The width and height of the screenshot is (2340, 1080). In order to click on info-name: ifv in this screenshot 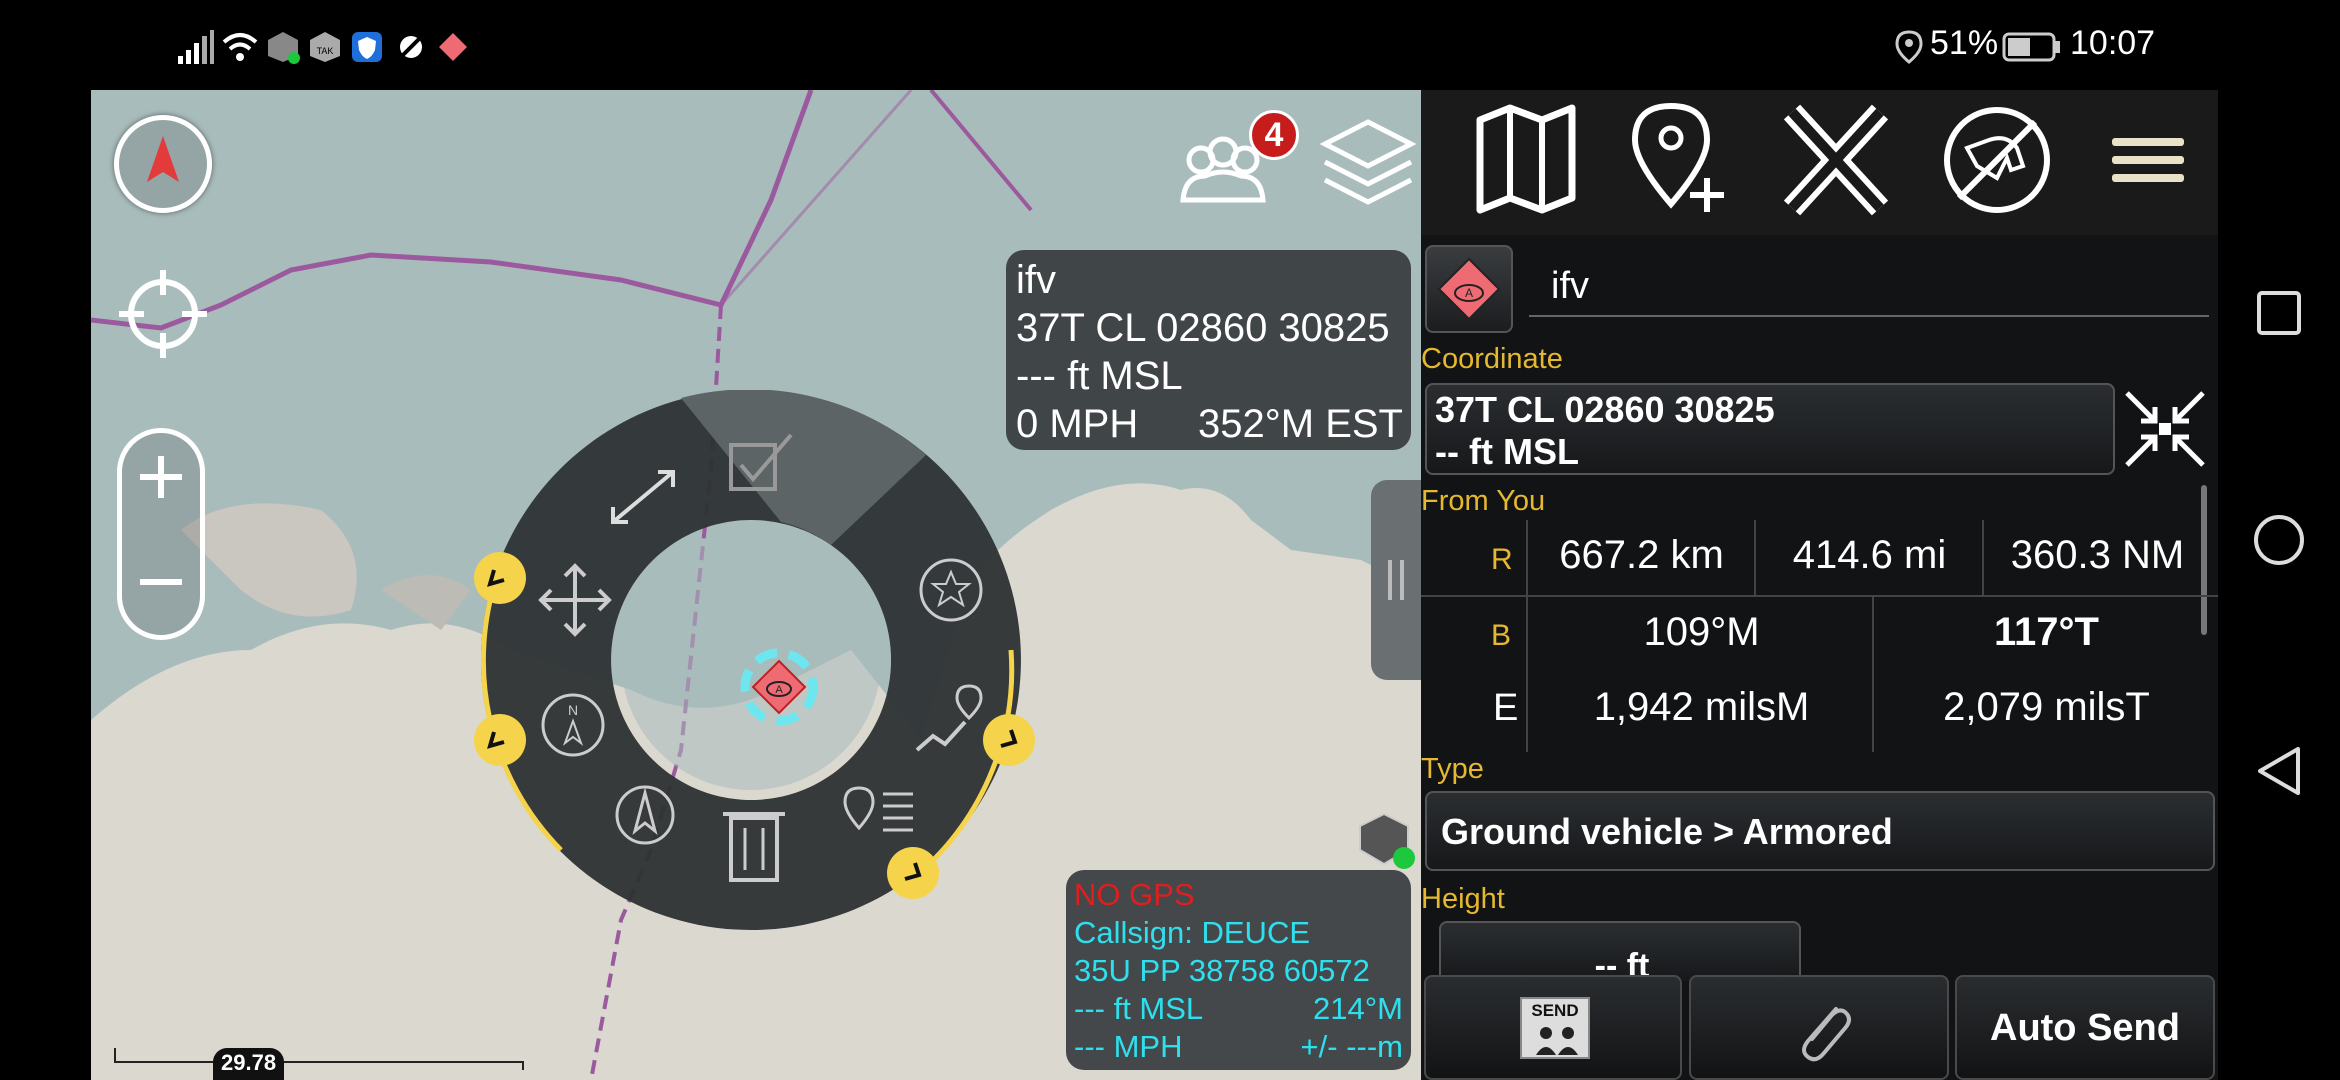, I will do `click(1036, 280)`.